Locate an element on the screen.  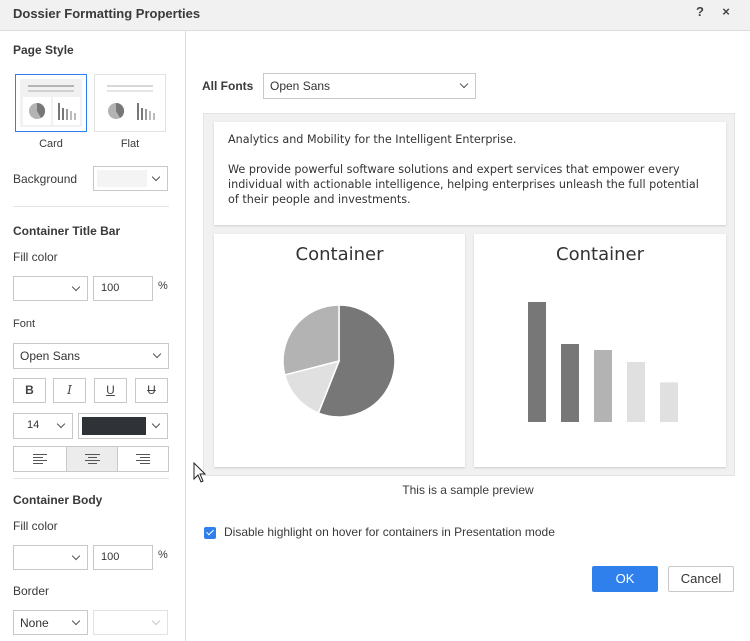
dialog-title: Dossier Formatting Properties is located at coordinates (107, 13).